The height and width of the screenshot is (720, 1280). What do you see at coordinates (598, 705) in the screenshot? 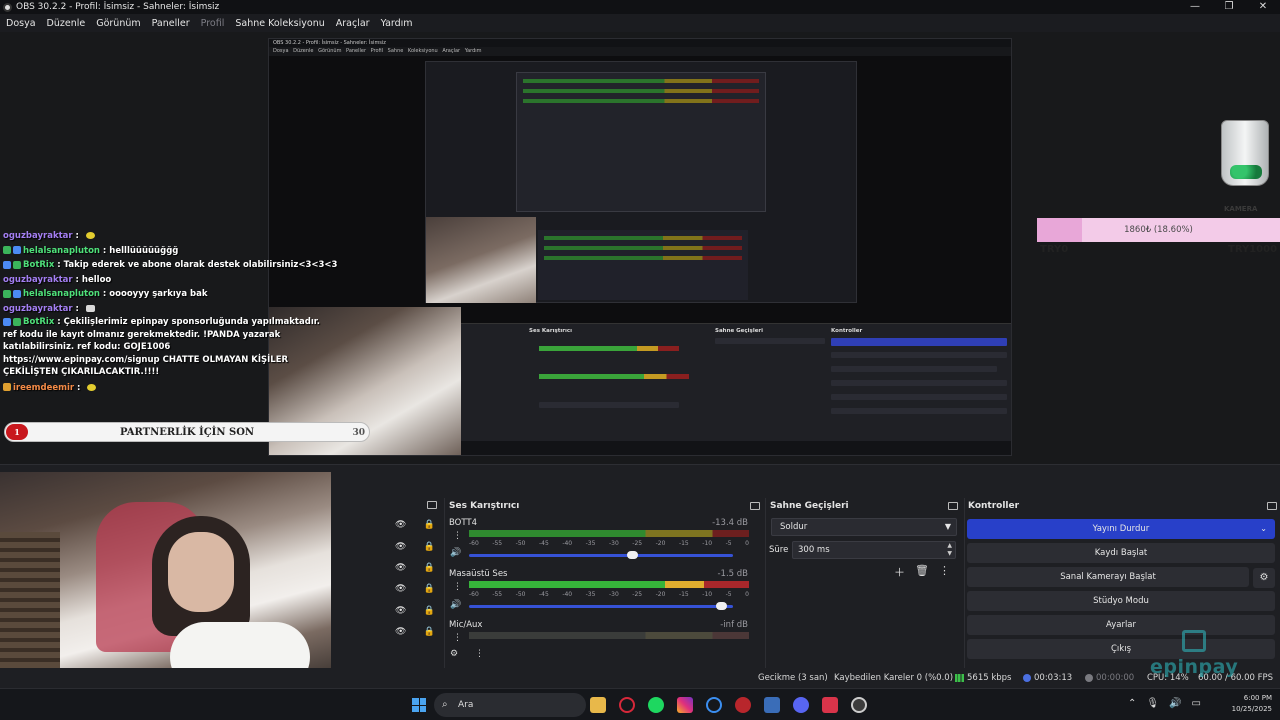
I see `file-explorer-icon` at bounding box center [598, 705].